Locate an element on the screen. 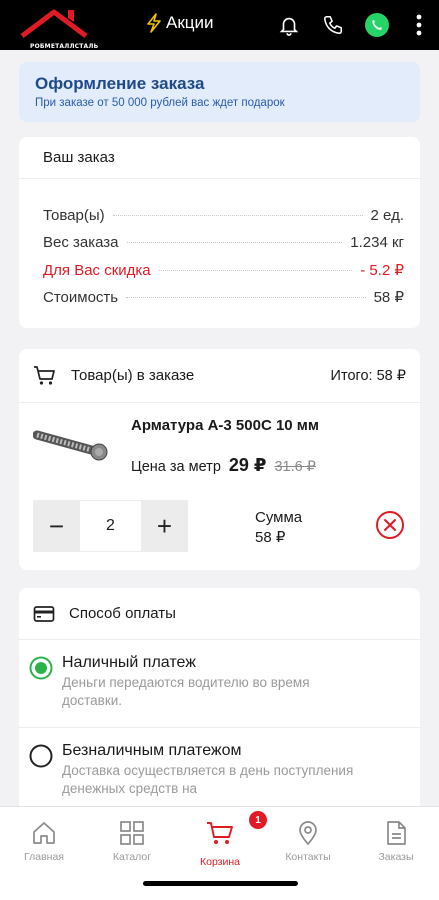  home-icon is located at coordinates (44, 833).